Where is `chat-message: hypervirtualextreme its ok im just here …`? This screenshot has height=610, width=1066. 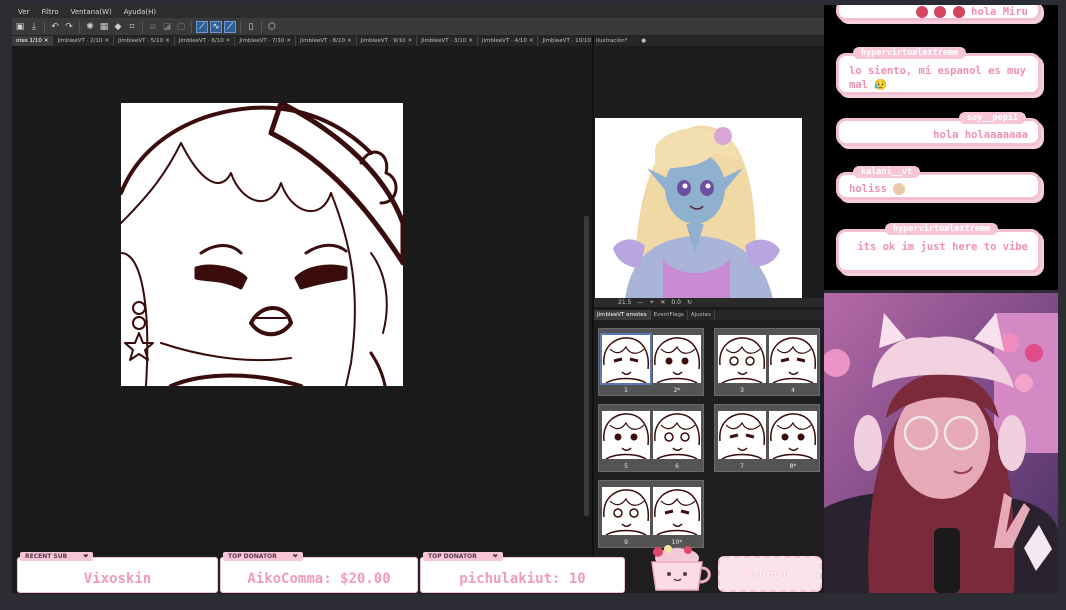 chat-message: hypervirtualextreme its ok im just here … is located at coordinates (938, 248).